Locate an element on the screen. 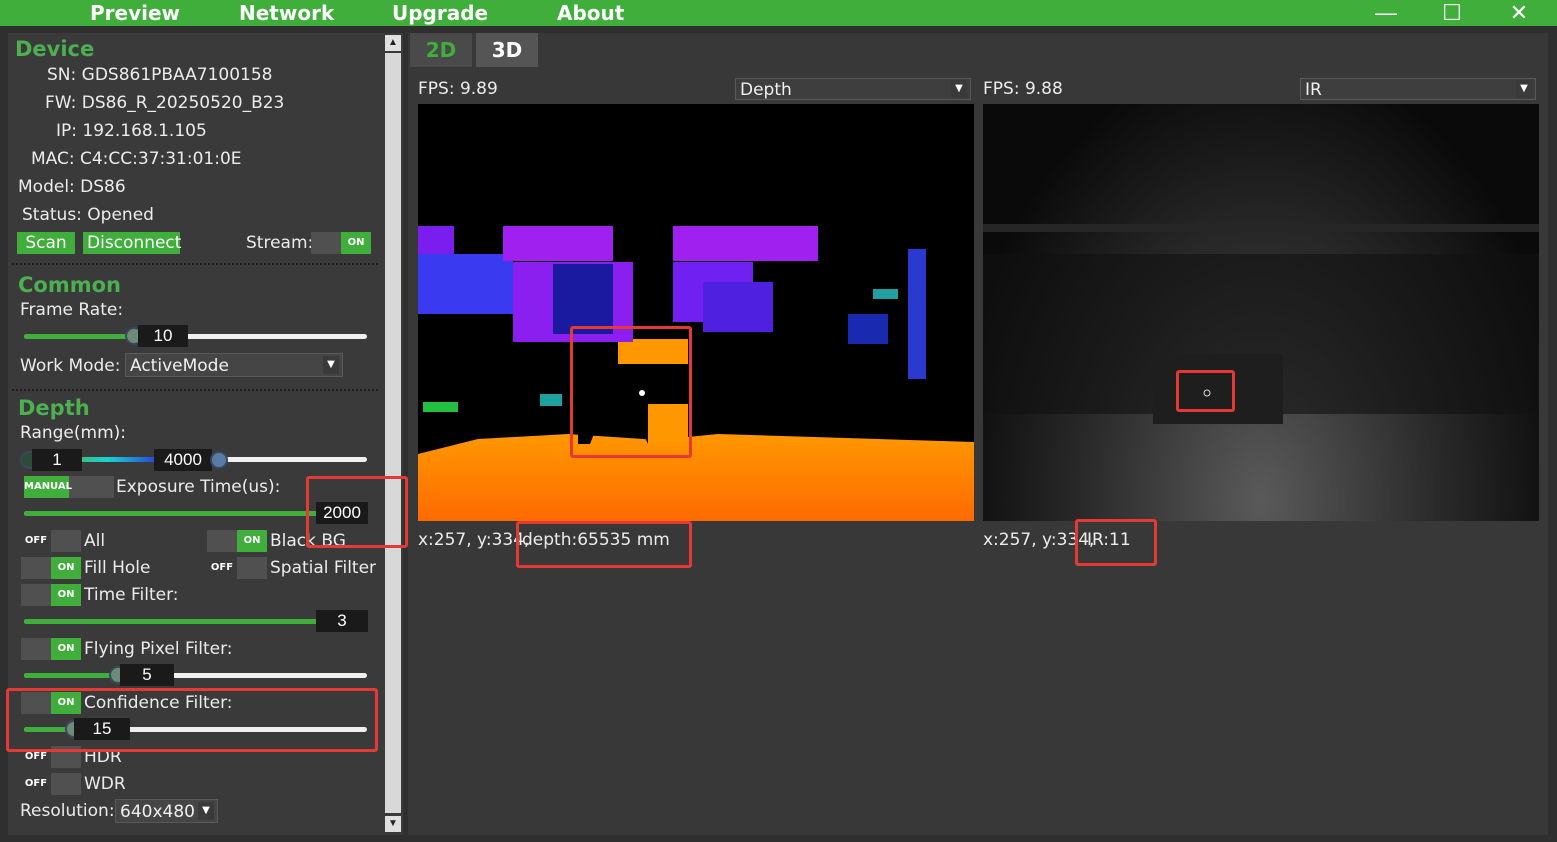 Image resolution: width=1557 pixels, height=842 pixels. menu-about: About is located at coordinates (590, 13).